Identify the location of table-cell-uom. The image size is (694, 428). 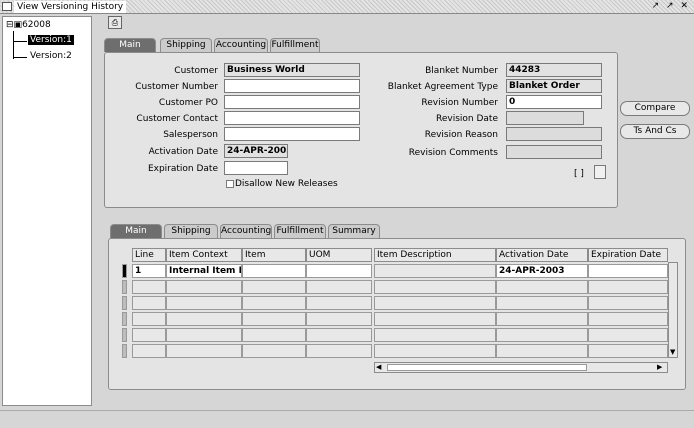
(339, 271).